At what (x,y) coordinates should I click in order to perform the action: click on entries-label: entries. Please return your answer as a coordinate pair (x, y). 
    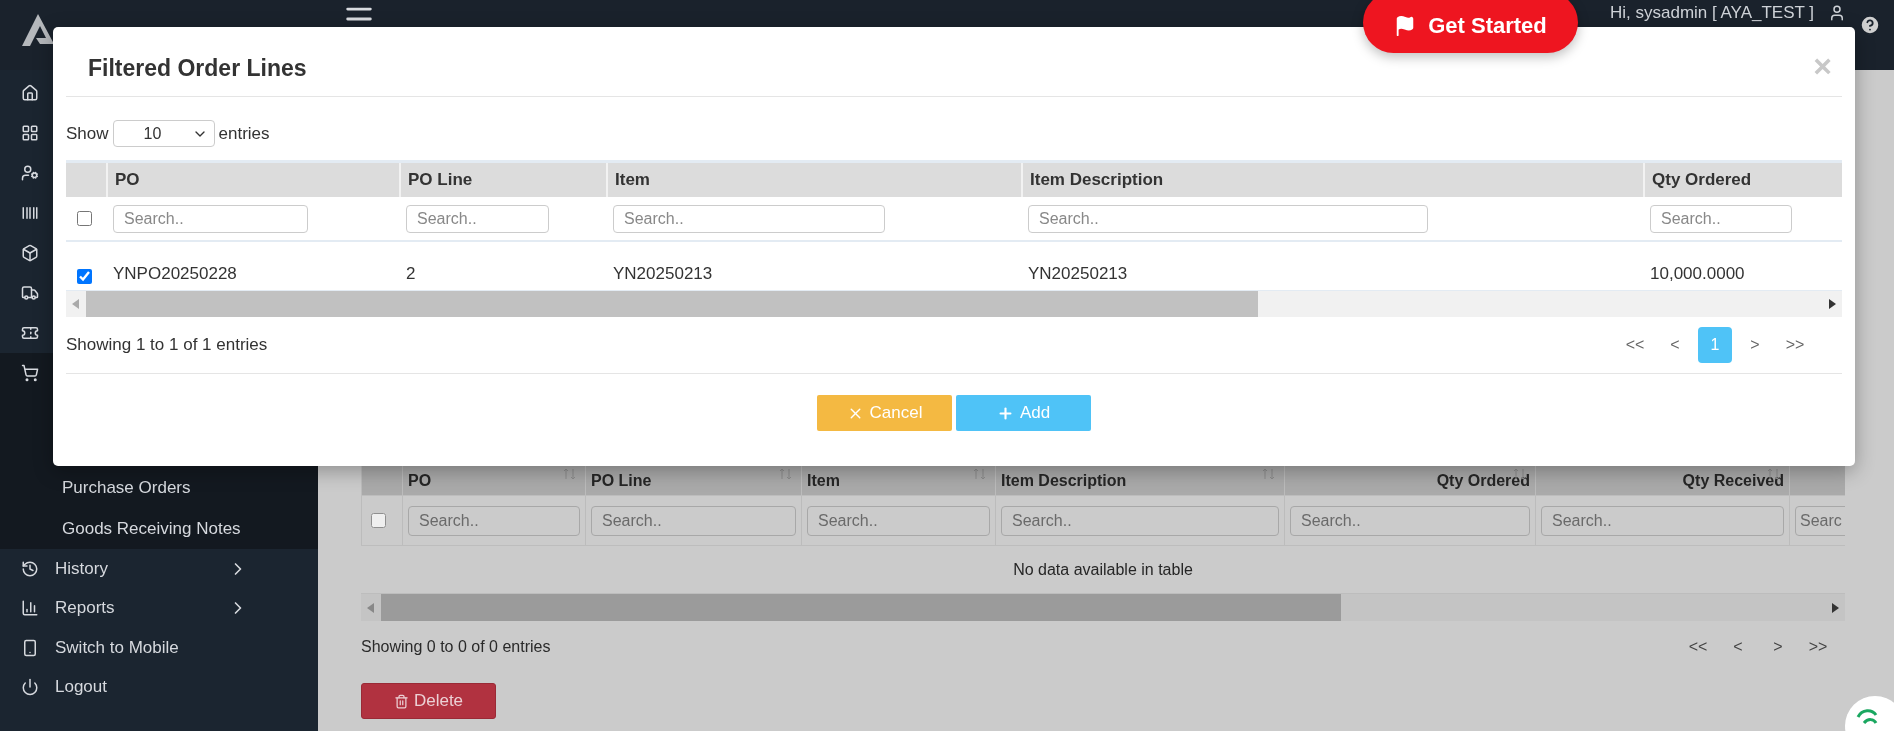
    Looking at the image, I should click on (244, 133).